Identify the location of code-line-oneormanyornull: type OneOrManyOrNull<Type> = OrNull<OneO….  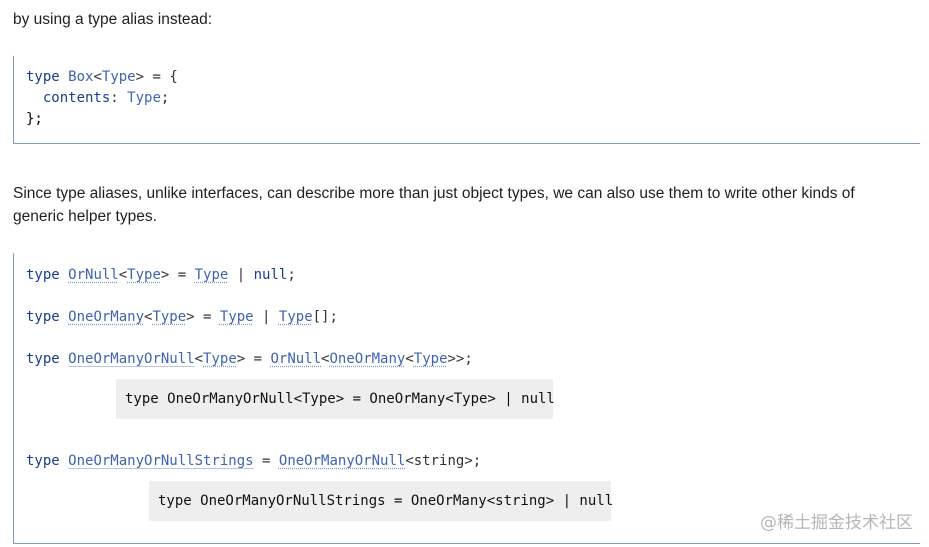
(249, 359).